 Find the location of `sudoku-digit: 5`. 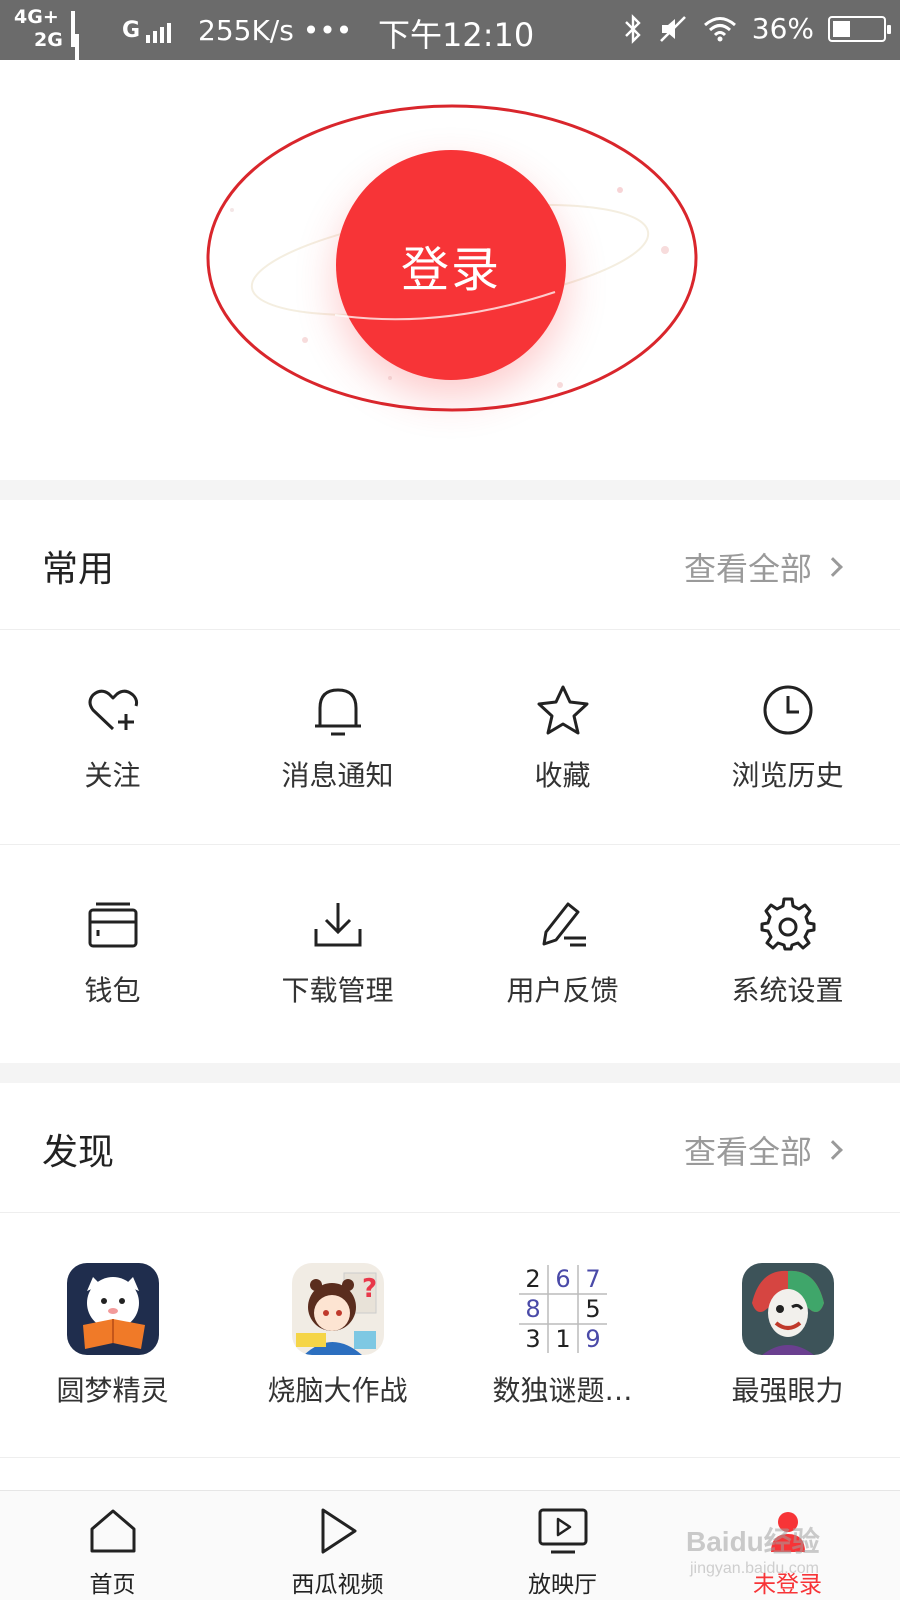

sudoku-digit: 5 is located at coordinates (592, 1309).